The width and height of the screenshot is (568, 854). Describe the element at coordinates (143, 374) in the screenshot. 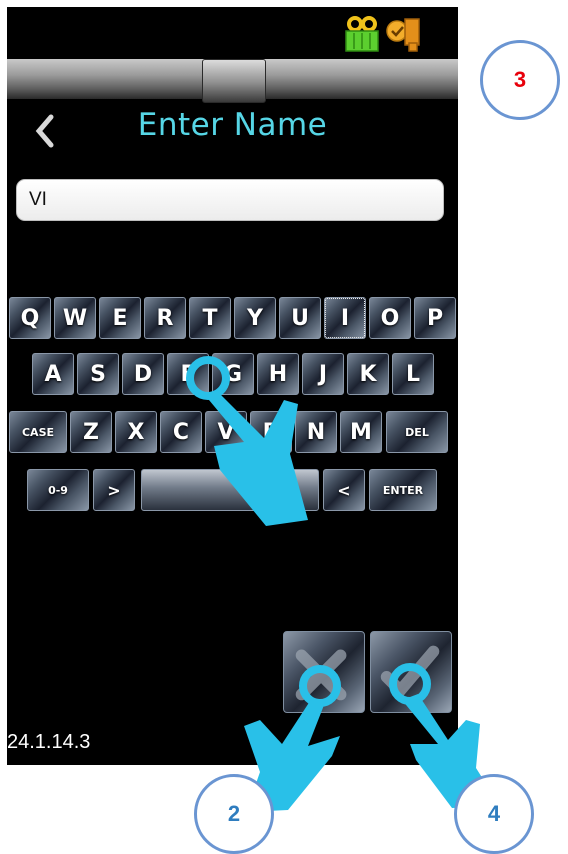

I see `key-d: D` at that location.